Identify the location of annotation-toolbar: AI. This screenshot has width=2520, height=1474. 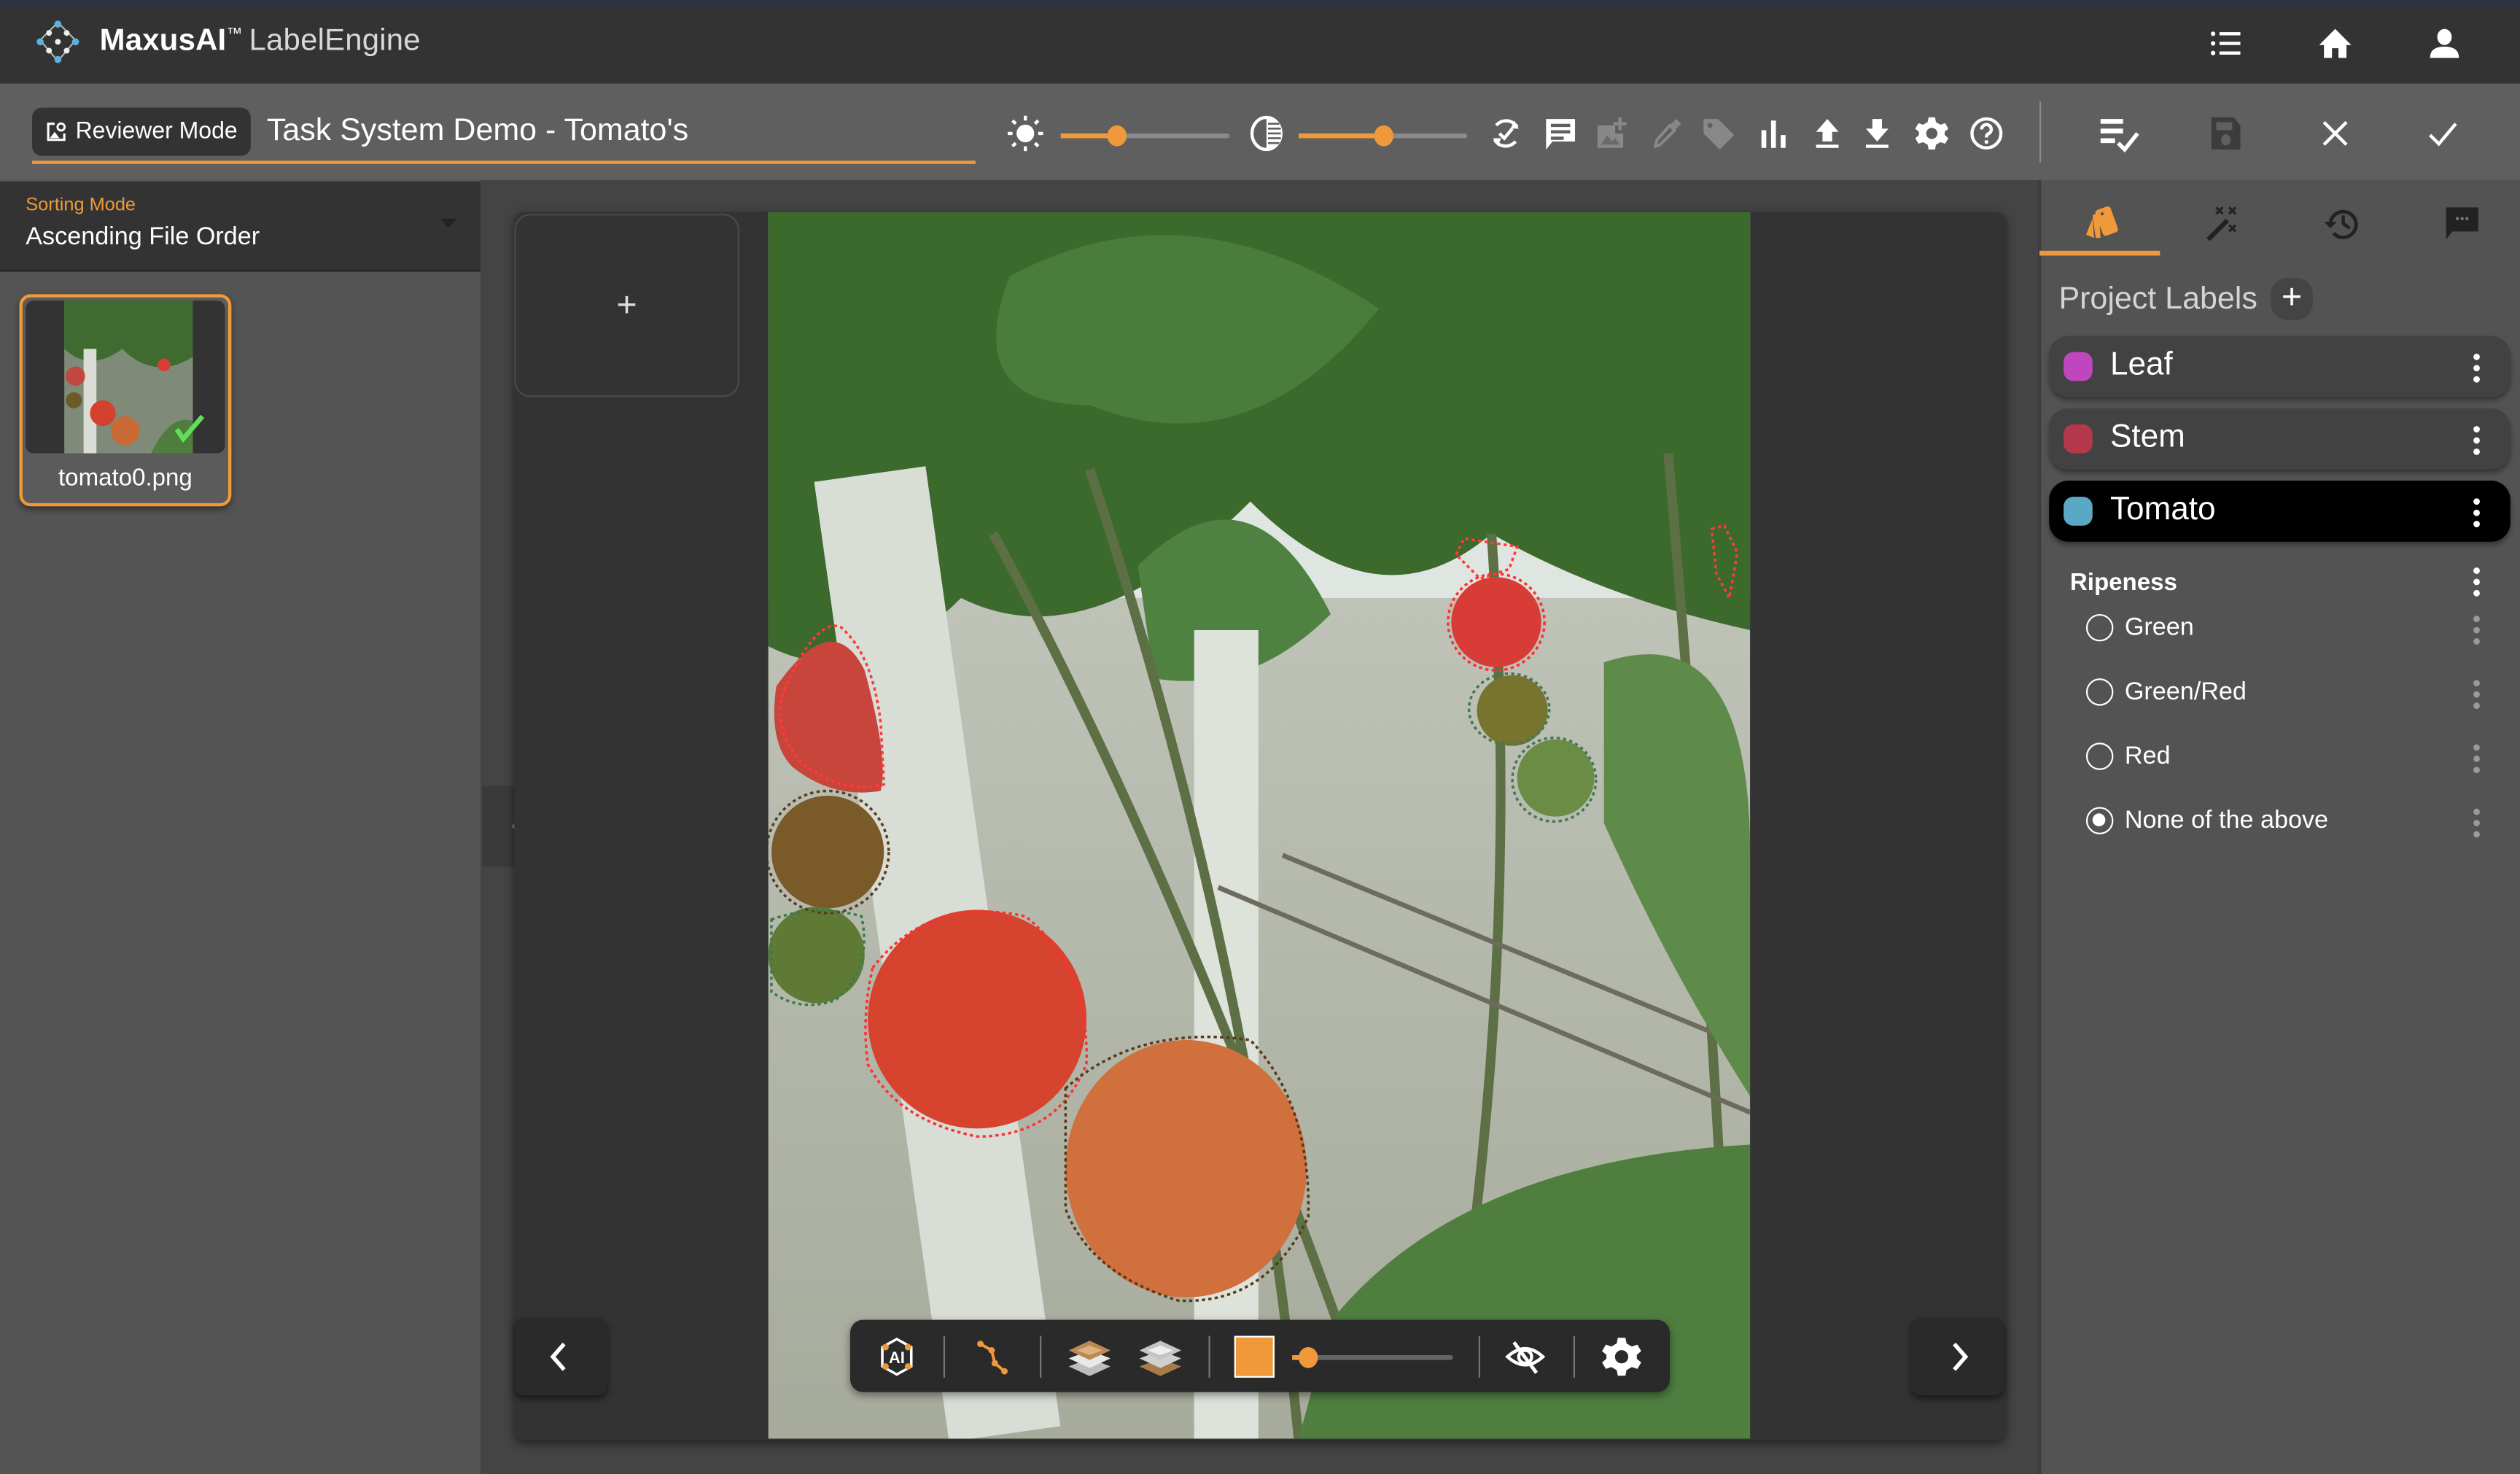
(1260, 1355).